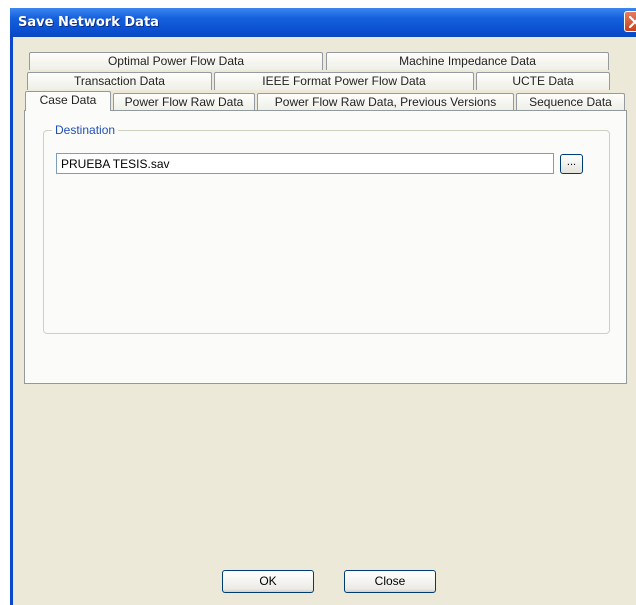 This screenshot has width=636, height=605. Describe the element at coordinates (323, 22) in the screenshot. I see `title-bar: Save Network Data` at that location.